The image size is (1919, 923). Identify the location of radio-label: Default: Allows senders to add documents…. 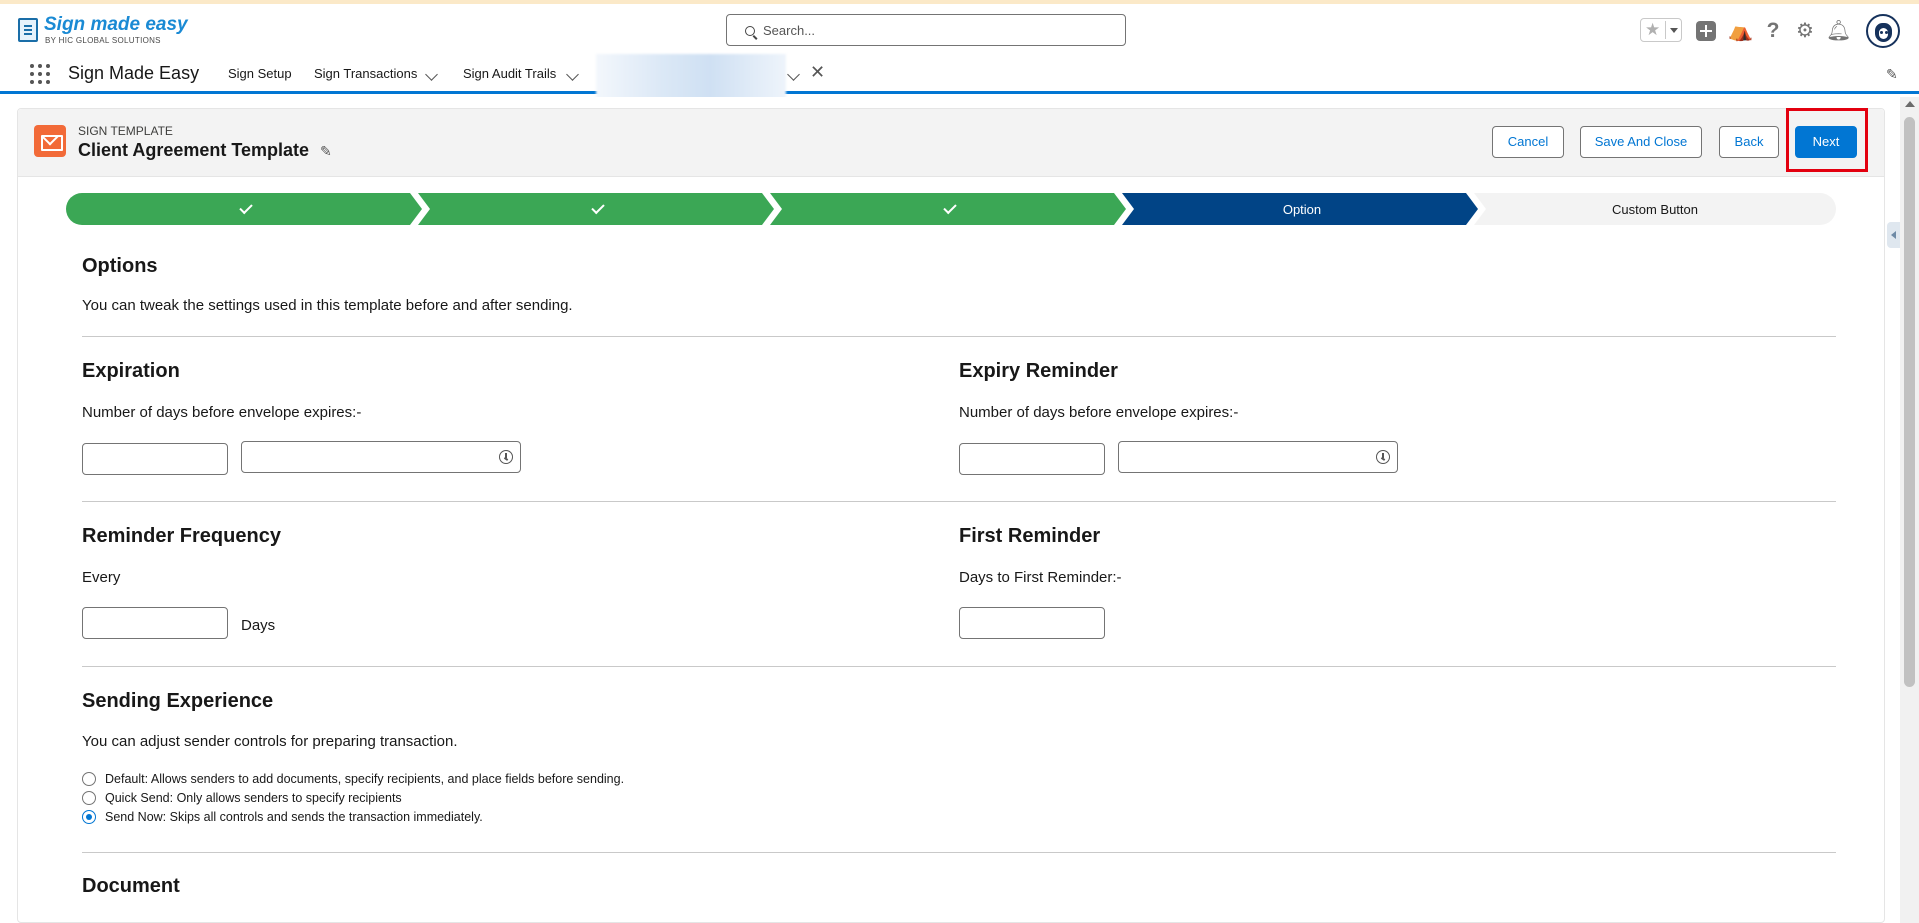
(365, 779).